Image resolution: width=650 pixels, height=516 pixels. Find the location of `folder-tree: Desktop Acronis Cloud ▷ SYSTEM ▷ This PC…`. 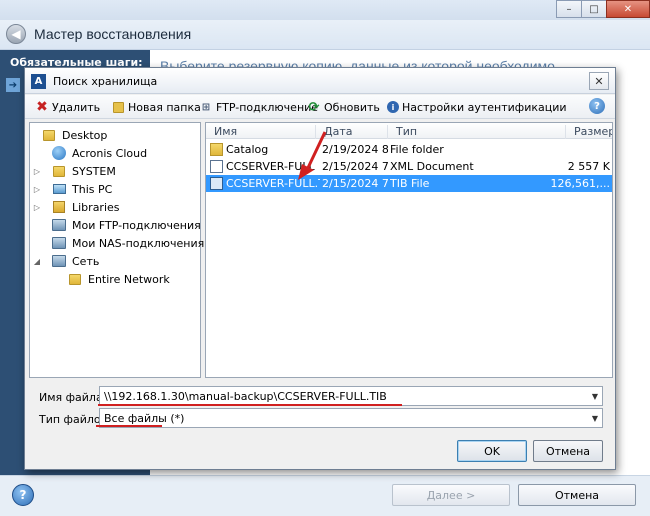

folder-tree: Desktop Acronis Cloud ▷ SYSTEM ▷ This PC… is located at coordinates (116, 250).